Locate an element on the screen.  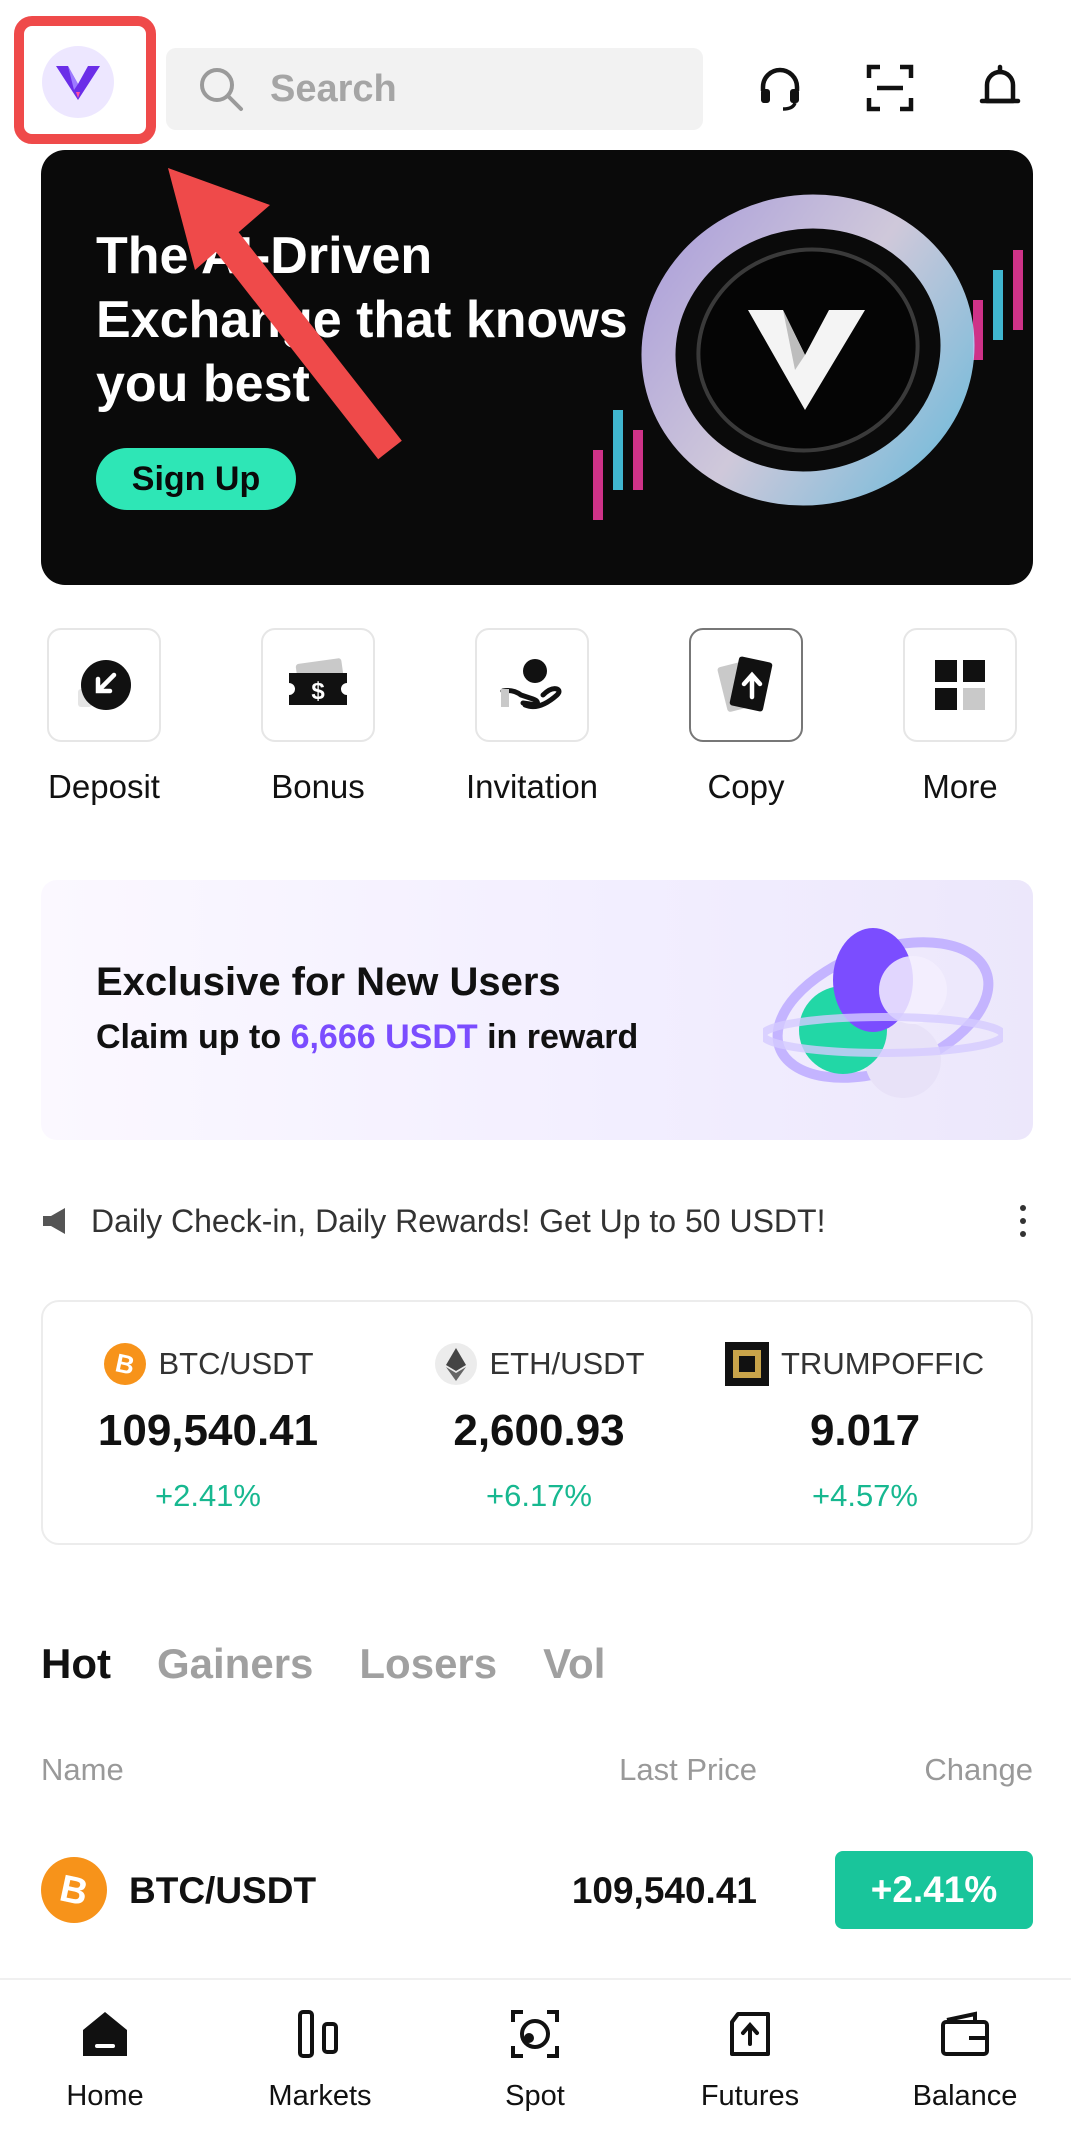
speaker-icon is located at coordinates (54, 1221).